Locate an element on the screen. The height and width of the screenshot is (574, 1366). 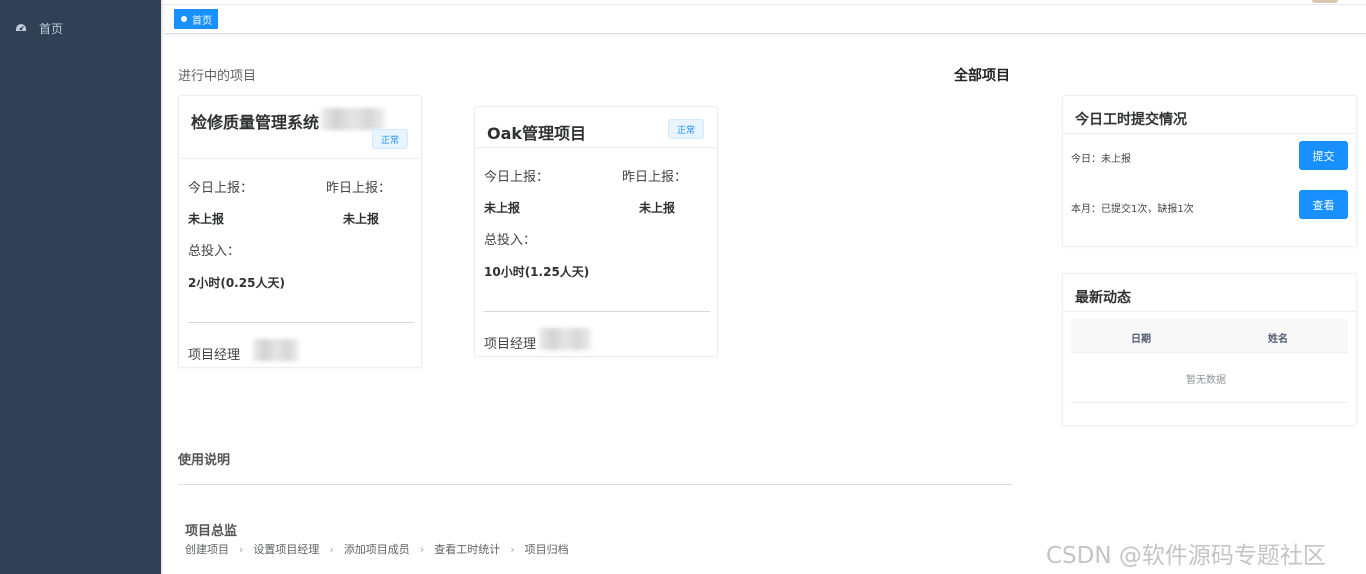
news-title: 最新动态 is located at coordinates (1103, 298).